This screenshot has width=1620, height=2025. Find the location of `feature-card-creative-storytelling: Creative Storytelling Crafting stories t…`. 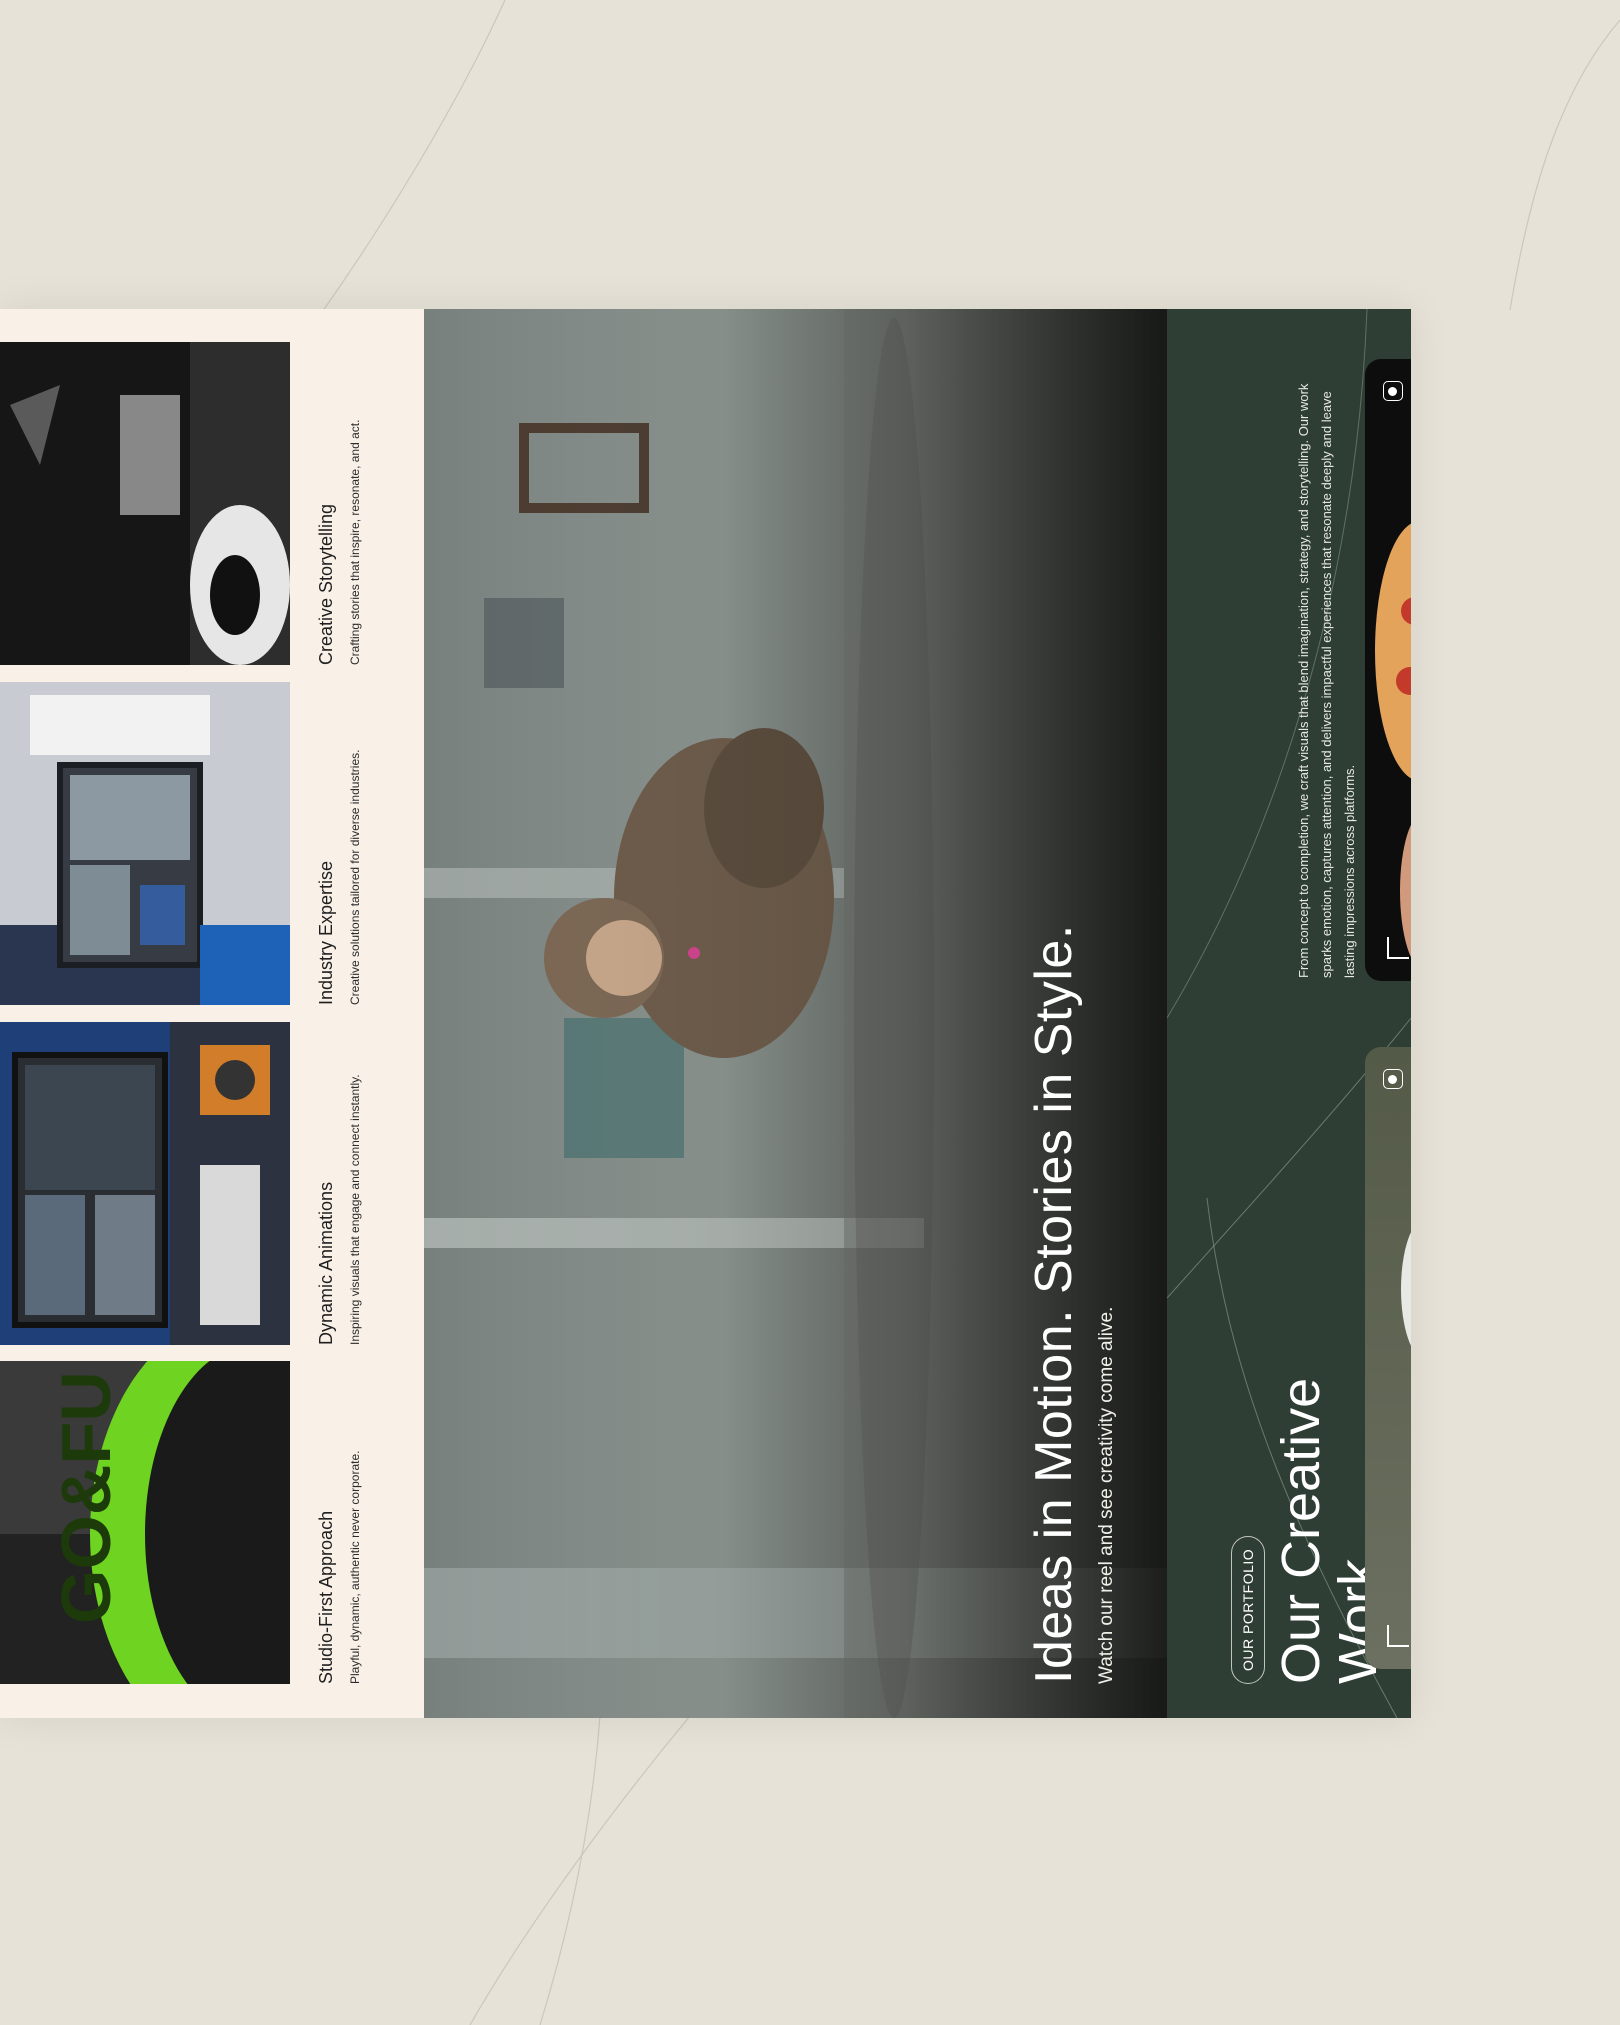

feature-card-creative-storytelling: Creative Storytelling Crafting stories t… is located at coordinates (212, 503).